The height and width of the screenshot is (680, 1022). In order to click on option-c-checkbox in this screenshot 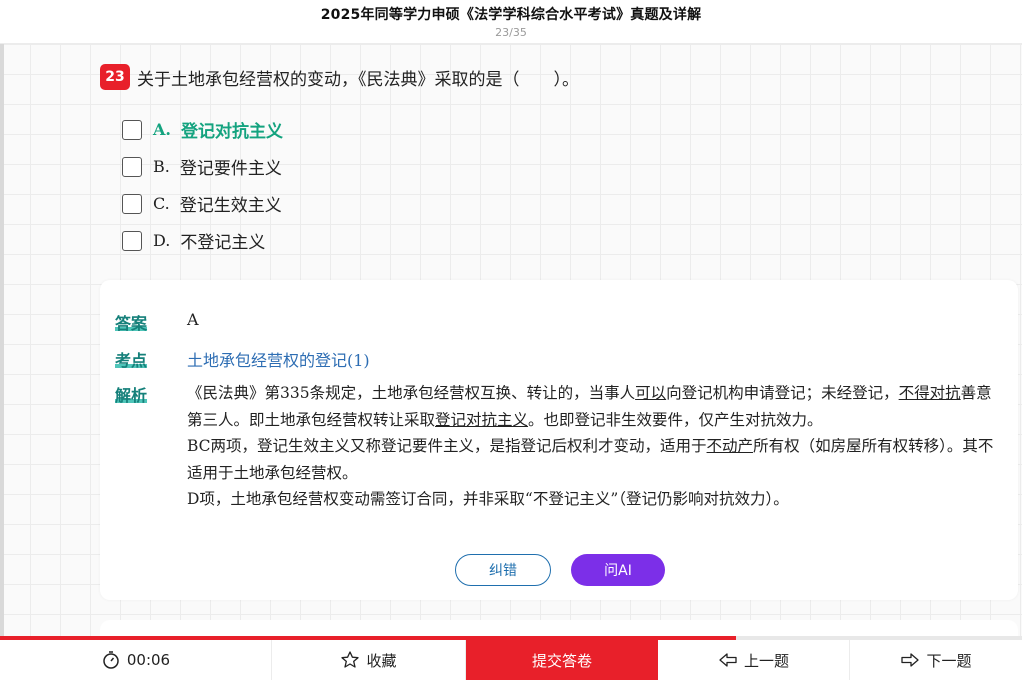, I will do `click(132, 203)`.